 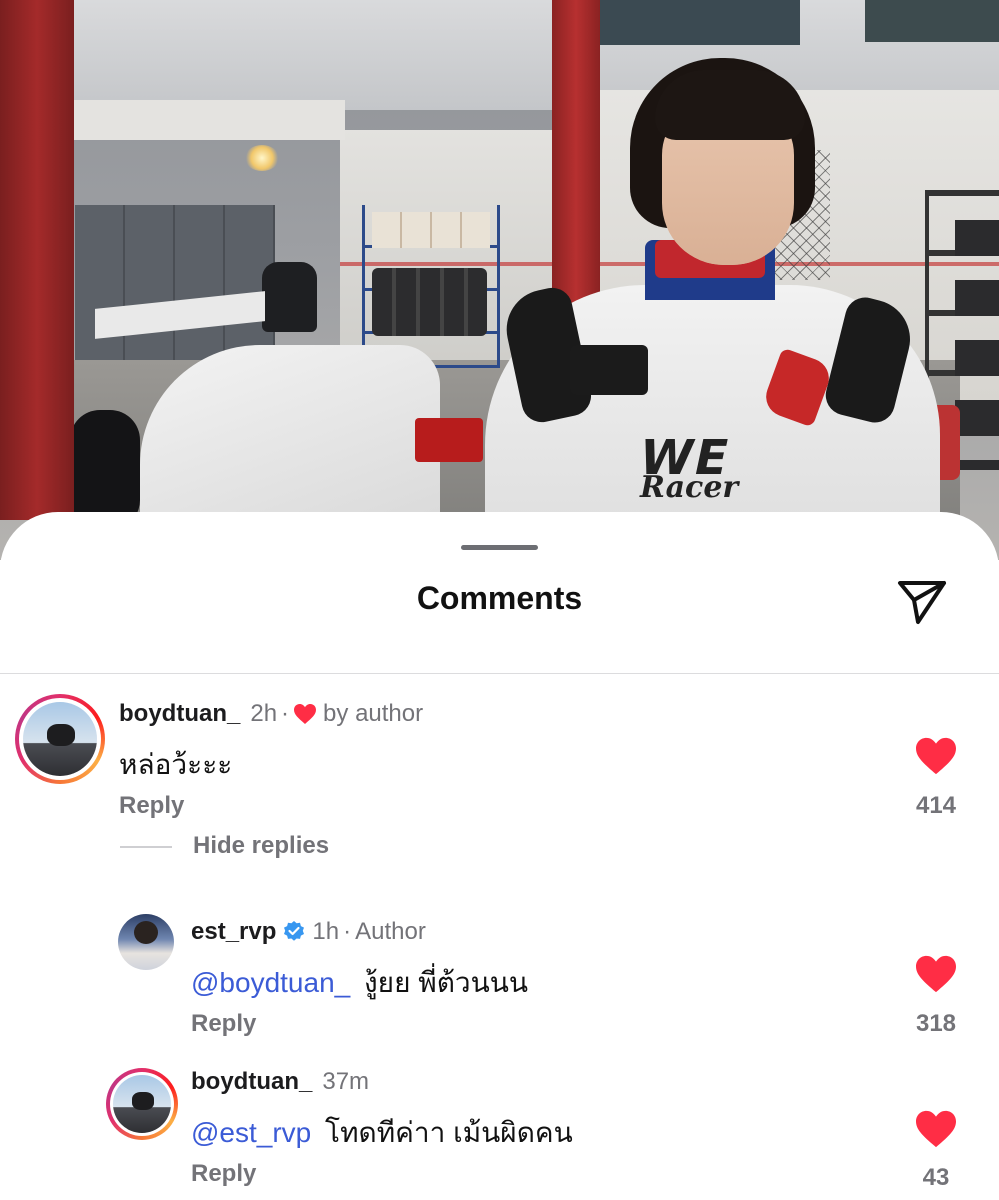 I want to click on comment-text: @boydtuan_ งู้ยย พี่ต้วนนน, so click(x=359, y=983).